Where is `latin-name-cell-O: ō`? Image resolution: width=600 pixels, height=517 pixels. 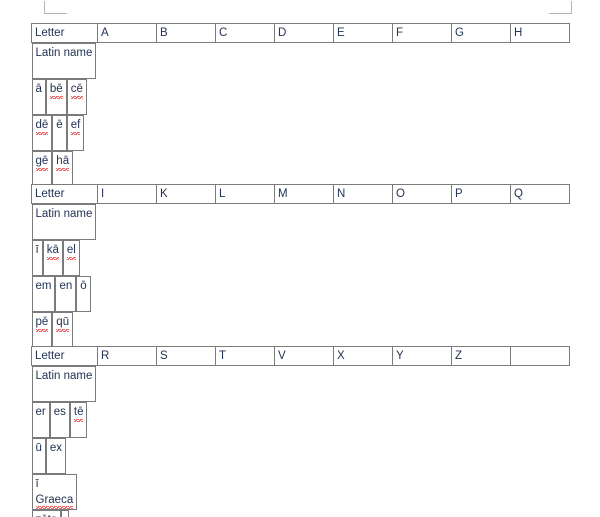
latin-name-cell-O: ō is located at coordinates (83, 294).